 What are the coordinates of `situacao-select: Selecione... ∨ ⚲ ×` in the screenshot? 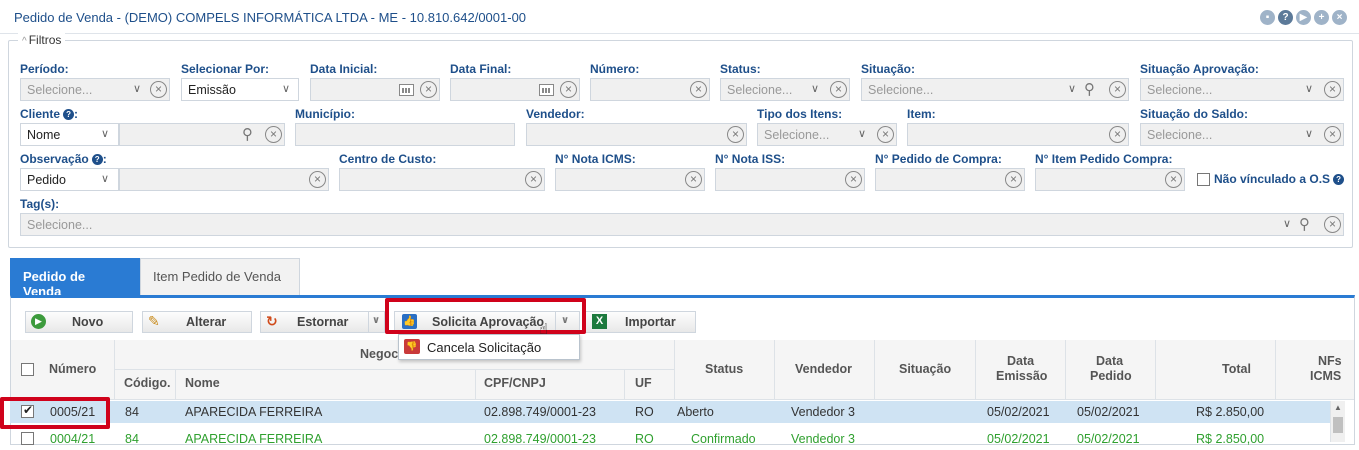 It's located at (995, 89).